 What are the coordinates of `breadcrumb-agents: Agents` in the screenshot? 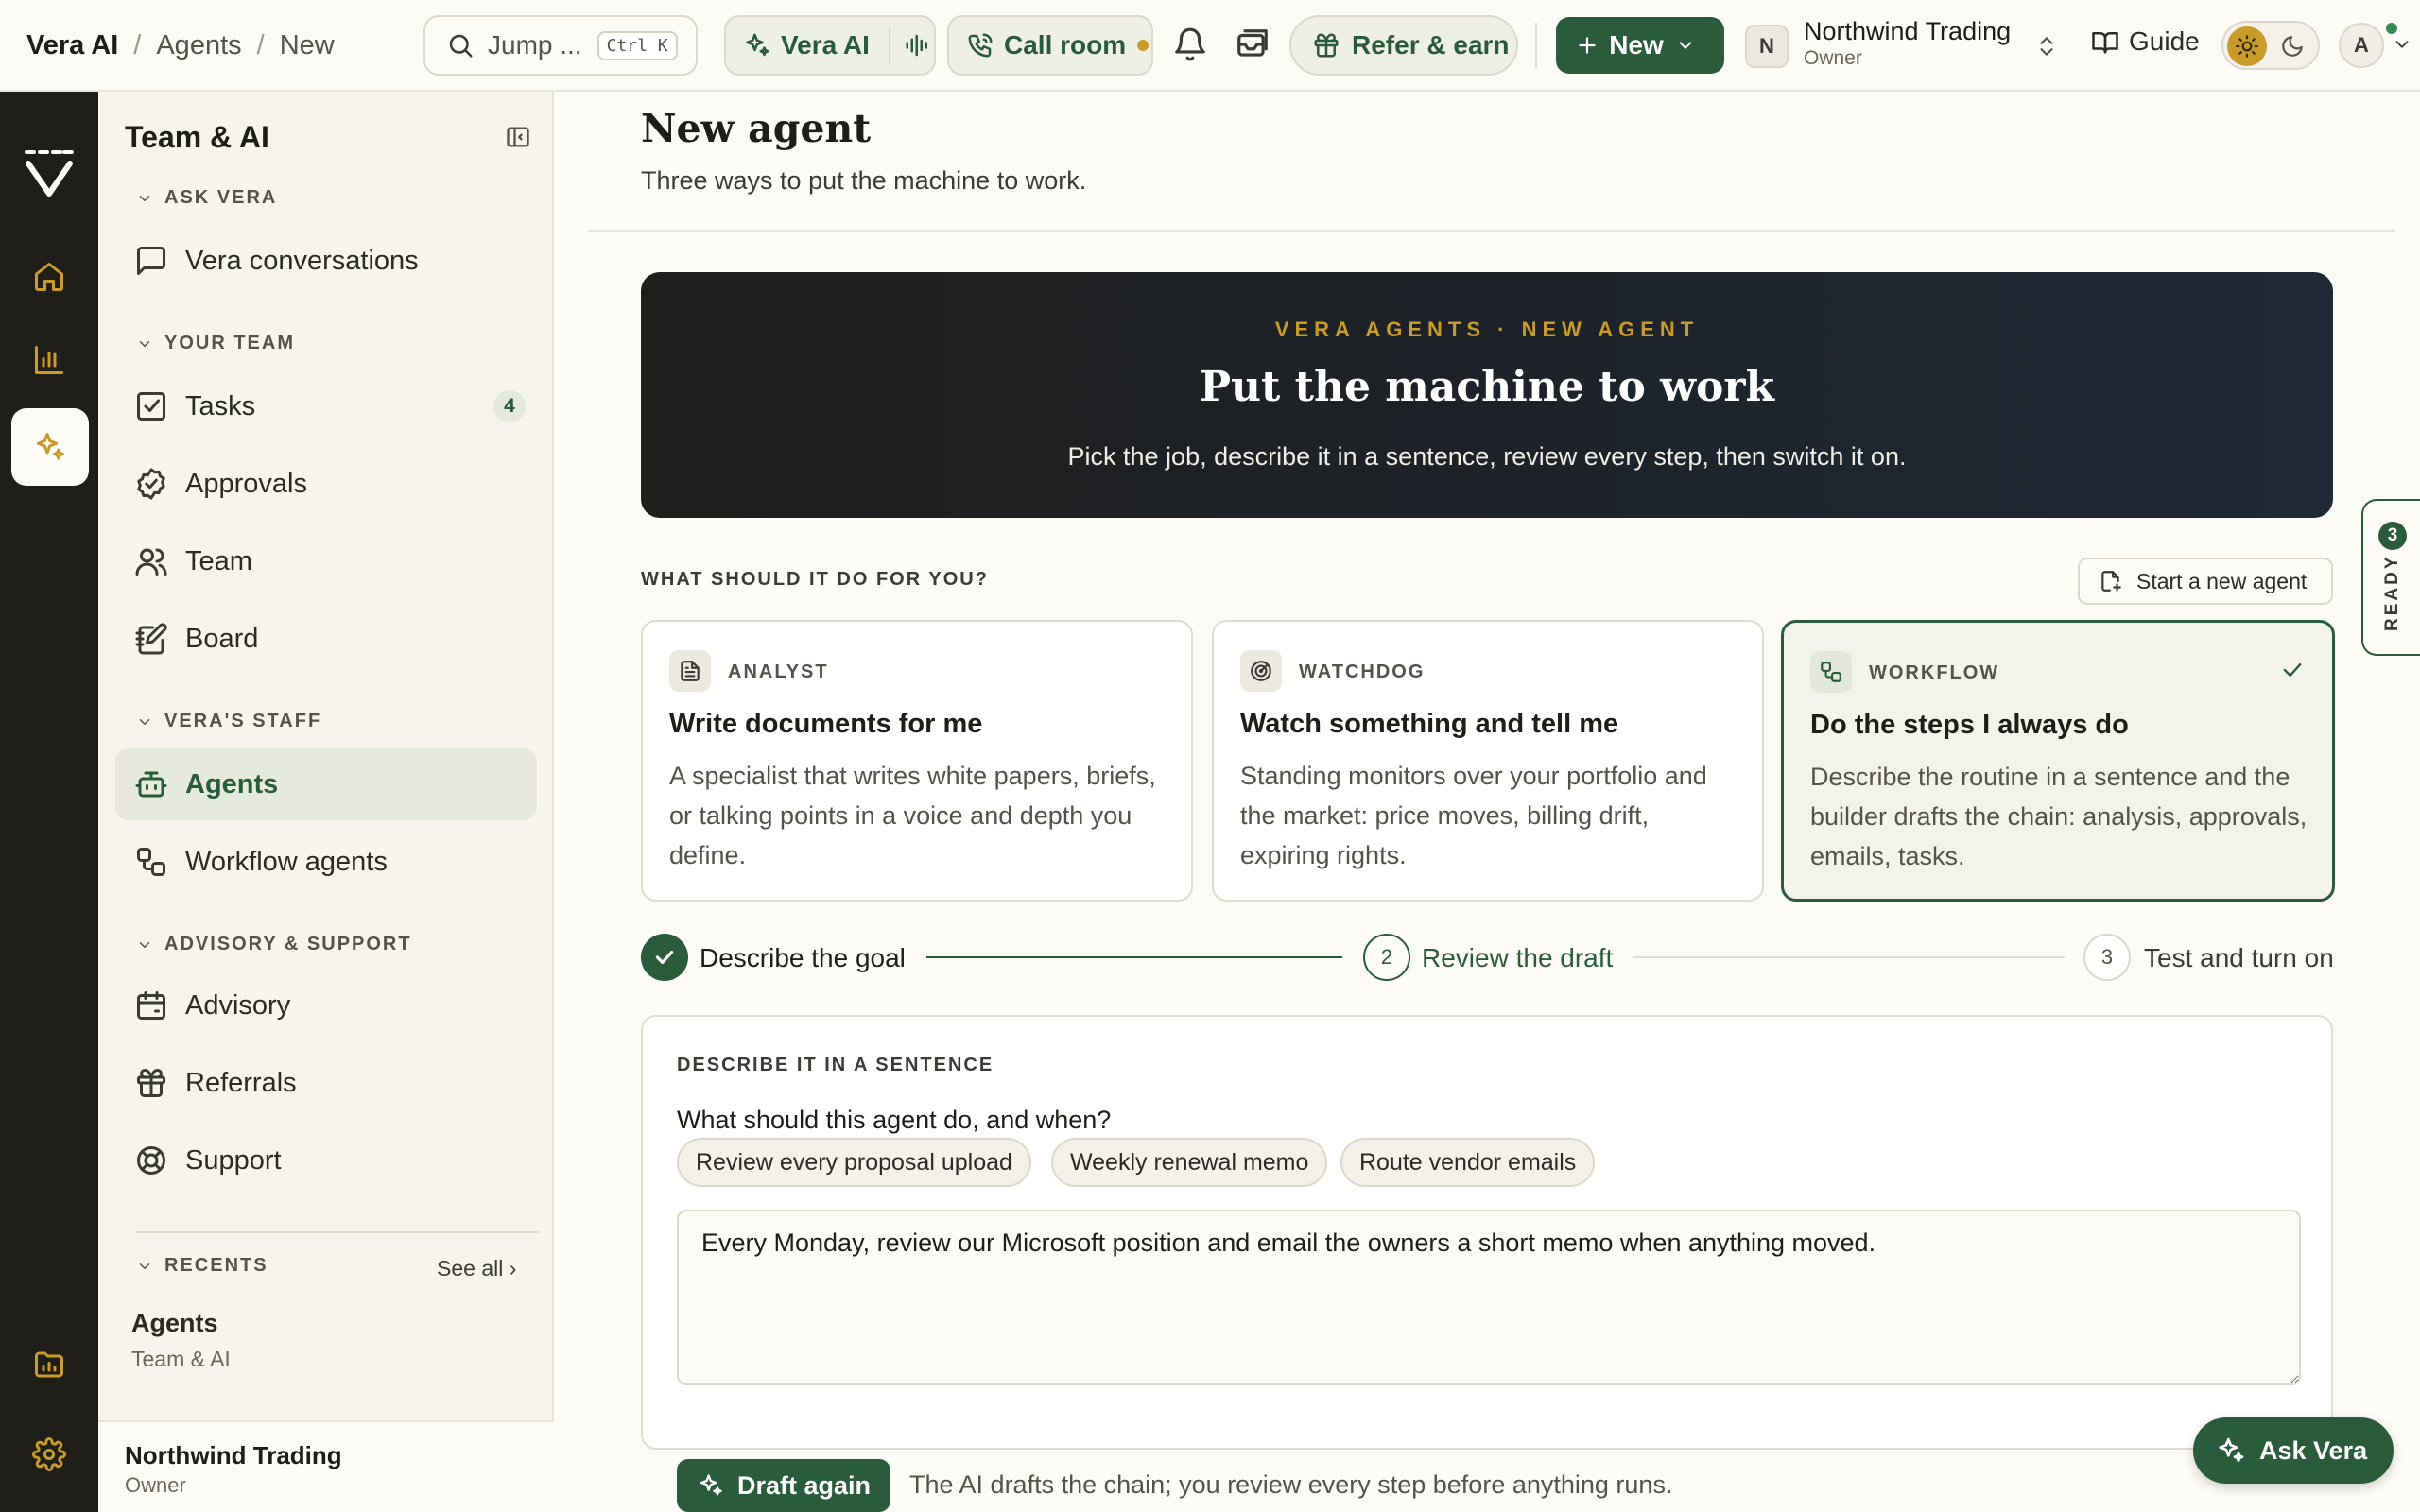 It's located at (198, 45).